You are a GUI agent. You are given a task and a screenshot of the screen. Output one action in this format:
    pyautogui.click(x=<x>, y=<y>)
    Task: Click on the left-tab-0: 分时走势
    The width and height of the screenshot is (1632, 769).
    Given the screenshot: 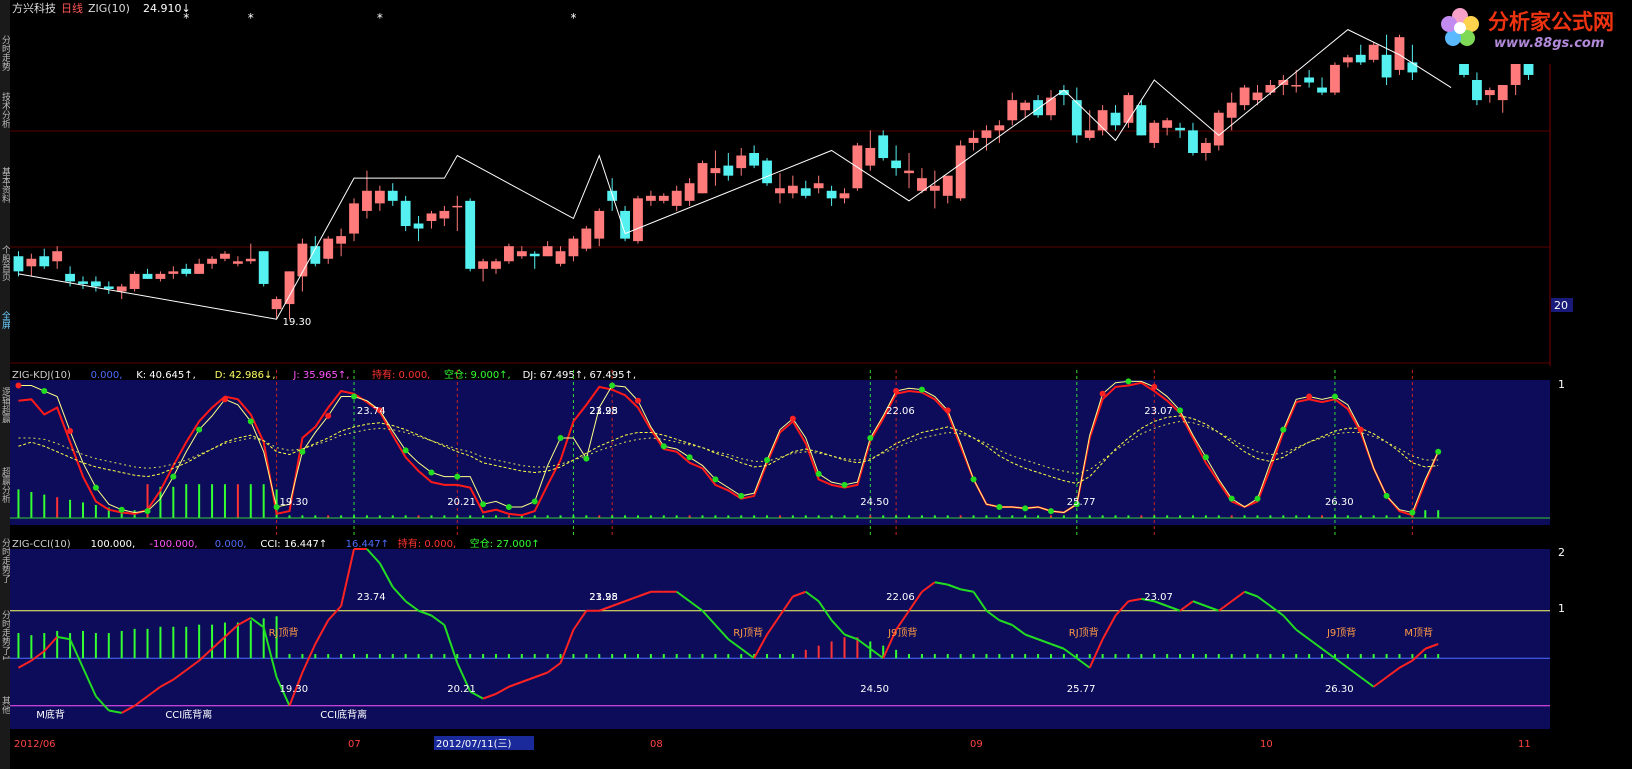 What is the action you would take?
    pyautogui.click(x=5, y=52)
    